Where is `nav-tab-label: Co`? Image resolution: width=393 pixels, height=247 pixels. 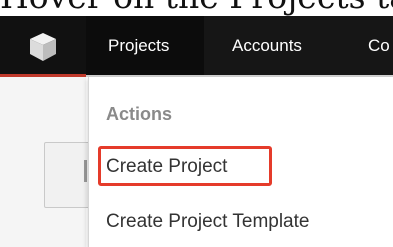
nav-tab-label: Co is located at coordinates (379, 45).